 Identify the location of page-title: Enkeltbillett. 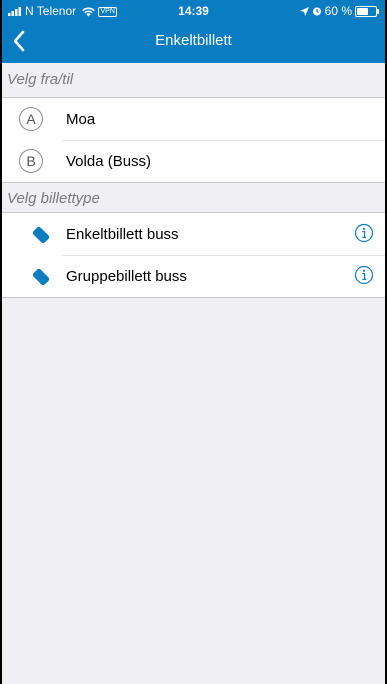
(193, 40).